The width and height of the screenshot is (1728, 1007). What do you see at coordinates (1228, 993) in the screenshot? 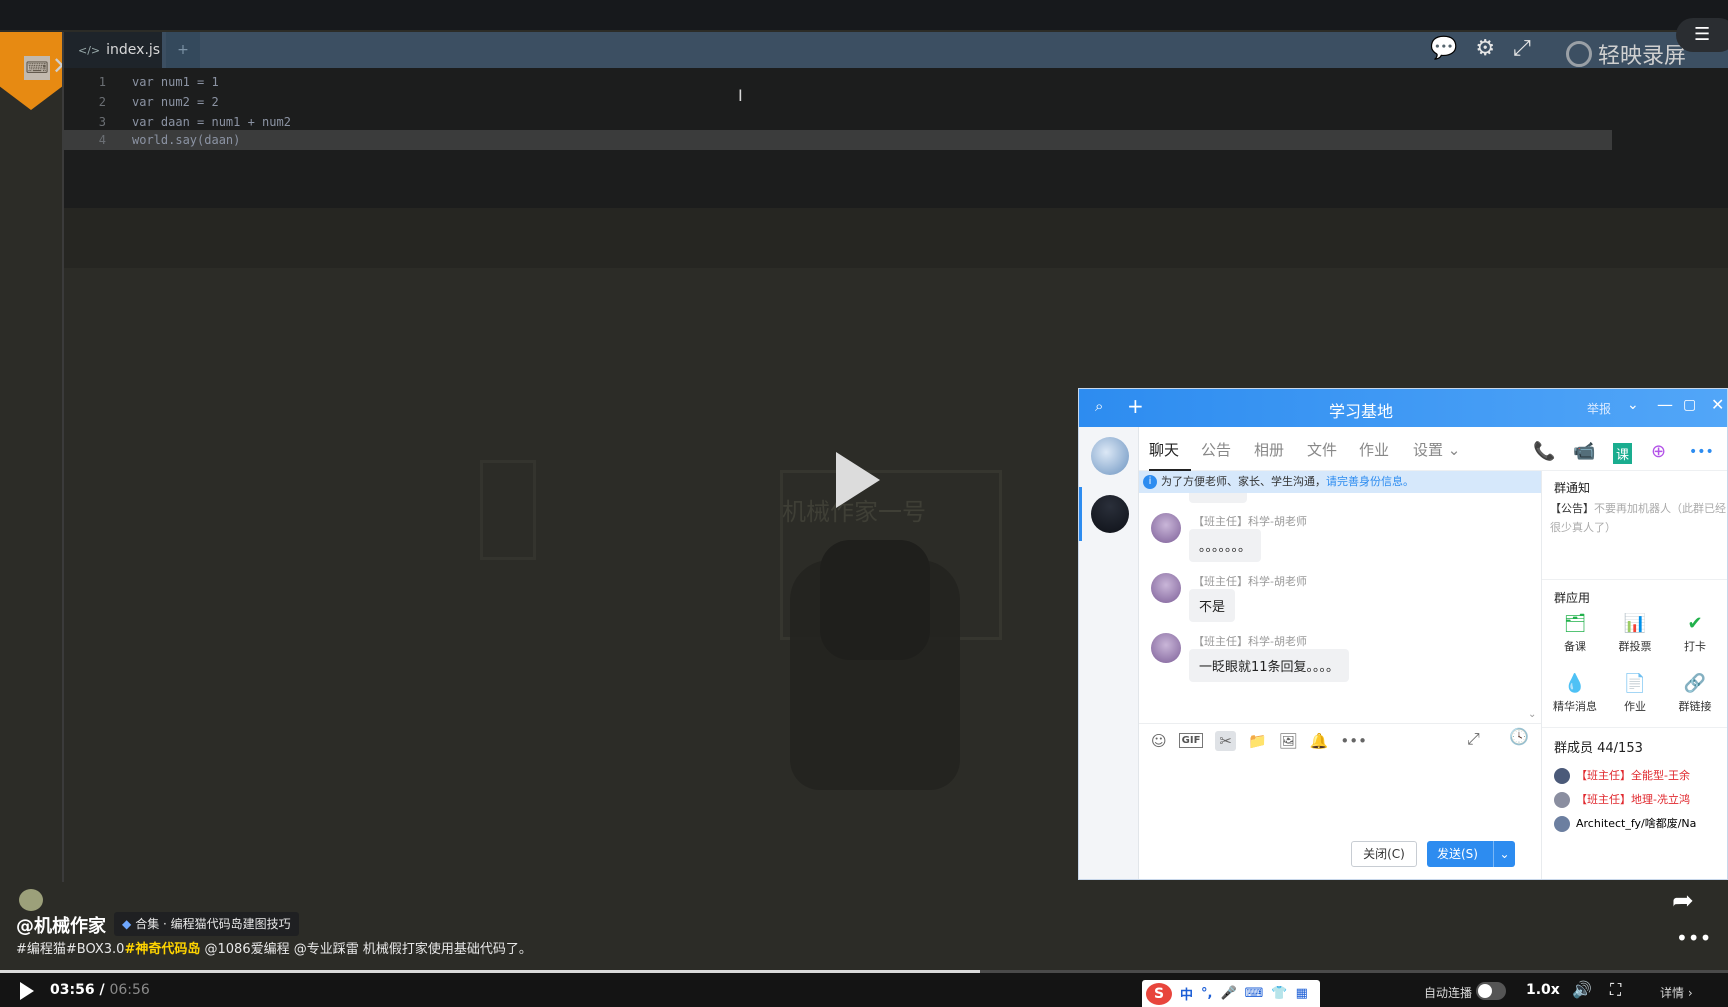
I see `microphone-icon: 🎤` at bounding box center [1228, 993].